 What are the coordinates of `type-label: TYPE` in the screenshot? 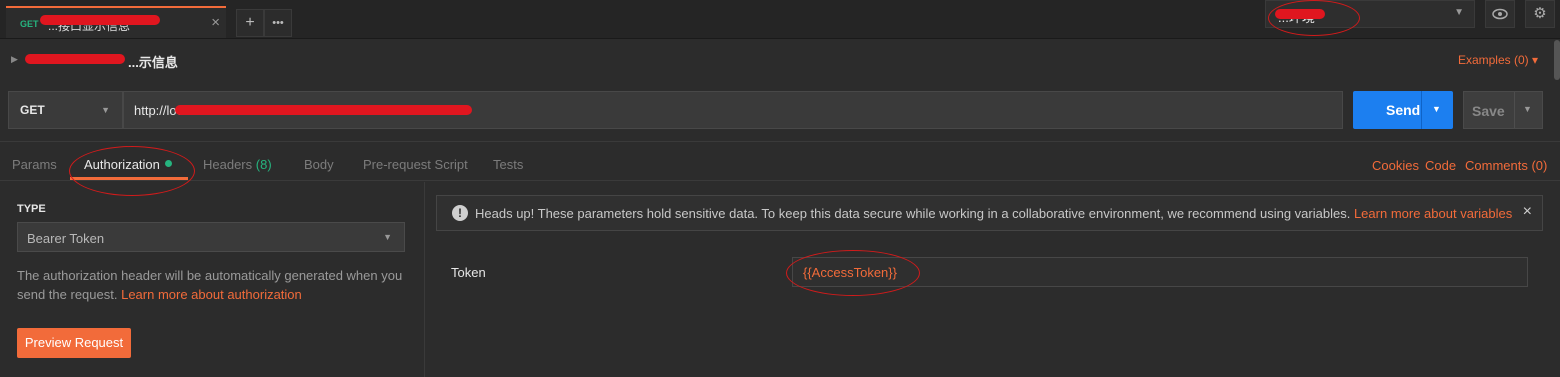 It's located at (31, 209).